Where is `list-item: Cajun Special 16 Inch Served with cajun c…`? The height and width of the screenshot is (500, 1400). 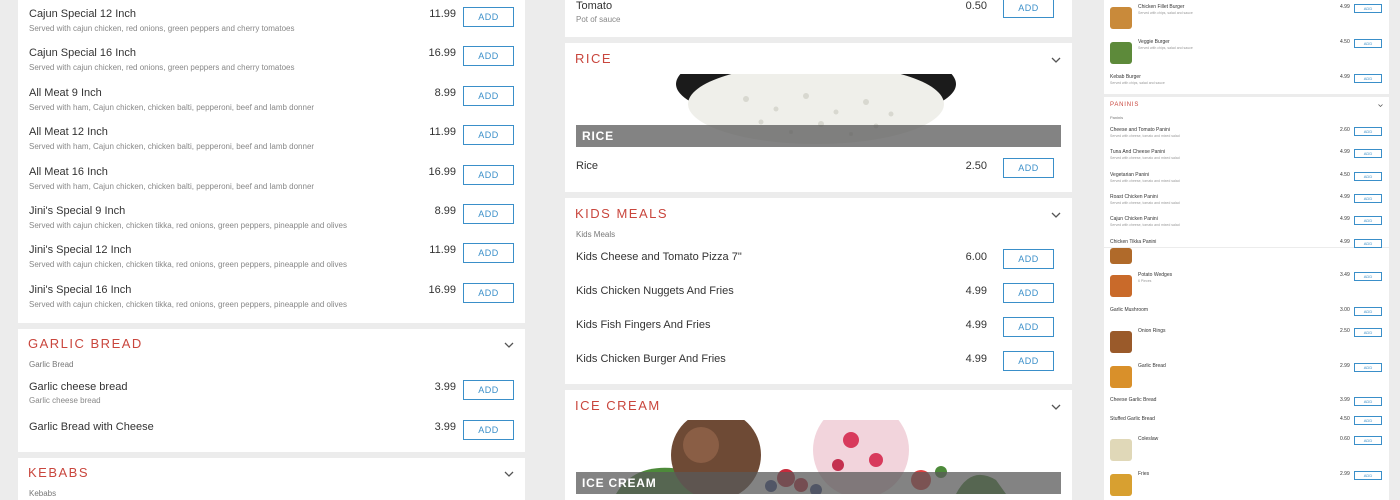
list-item: Cajun Special 16 Inch Served with cajun c… is located at coordinates (272, 59).